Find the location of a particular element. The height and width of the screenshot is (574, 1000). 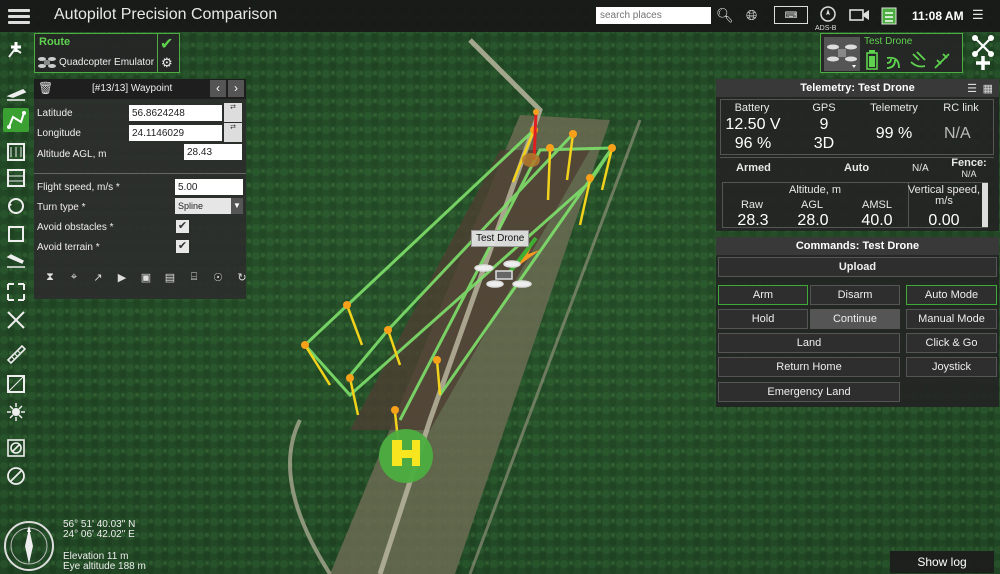

checklist-icon is located at coordinates (889, 18).